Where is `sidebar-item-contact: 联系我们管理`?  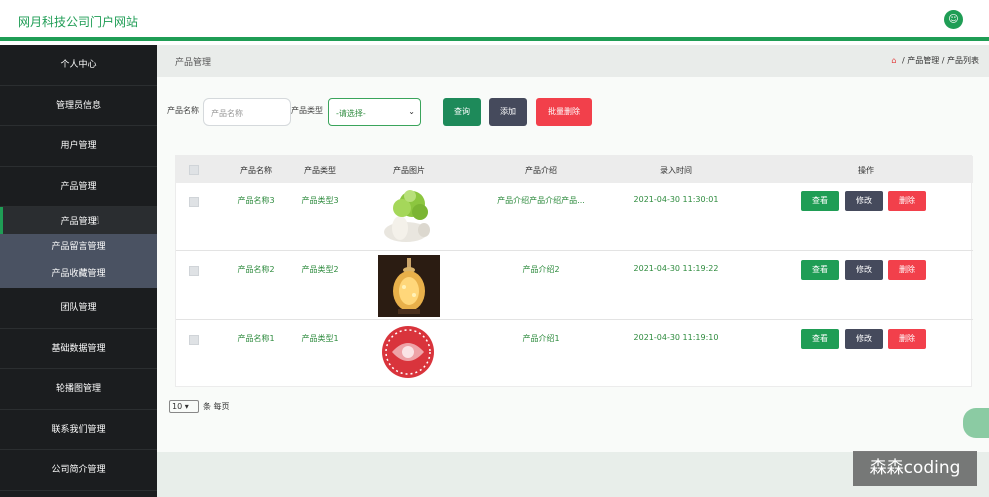
sidebar-item-contact: 联系我们管理 is located at coordinates (78, 430).